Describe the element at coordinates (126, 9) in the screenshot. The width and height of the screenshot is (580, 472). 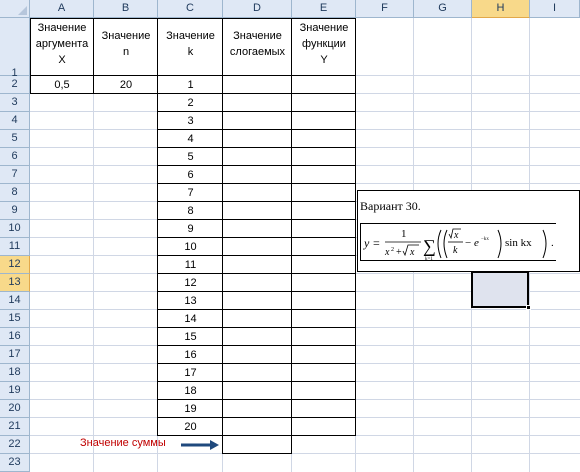
I see `column-header-b: B` at that location.